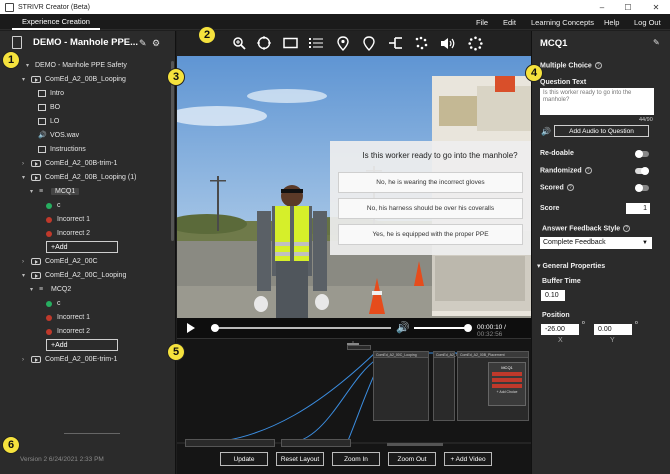 This screenshot has width=670, height=474. I want to click on pin-icon, so click(343, 43).